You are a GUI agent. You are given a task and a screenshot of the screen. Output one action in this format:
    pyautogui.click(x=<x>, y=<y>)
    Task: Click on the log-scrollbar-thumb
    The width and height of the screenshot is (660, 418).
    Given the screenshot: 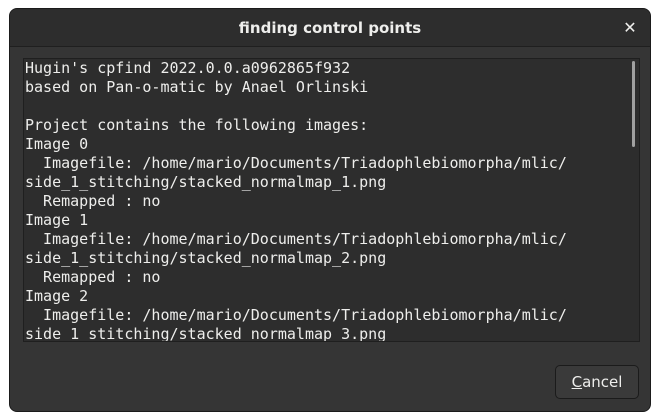 What is the action you would take?
    pyautogui.click(x=633, y=104)
    